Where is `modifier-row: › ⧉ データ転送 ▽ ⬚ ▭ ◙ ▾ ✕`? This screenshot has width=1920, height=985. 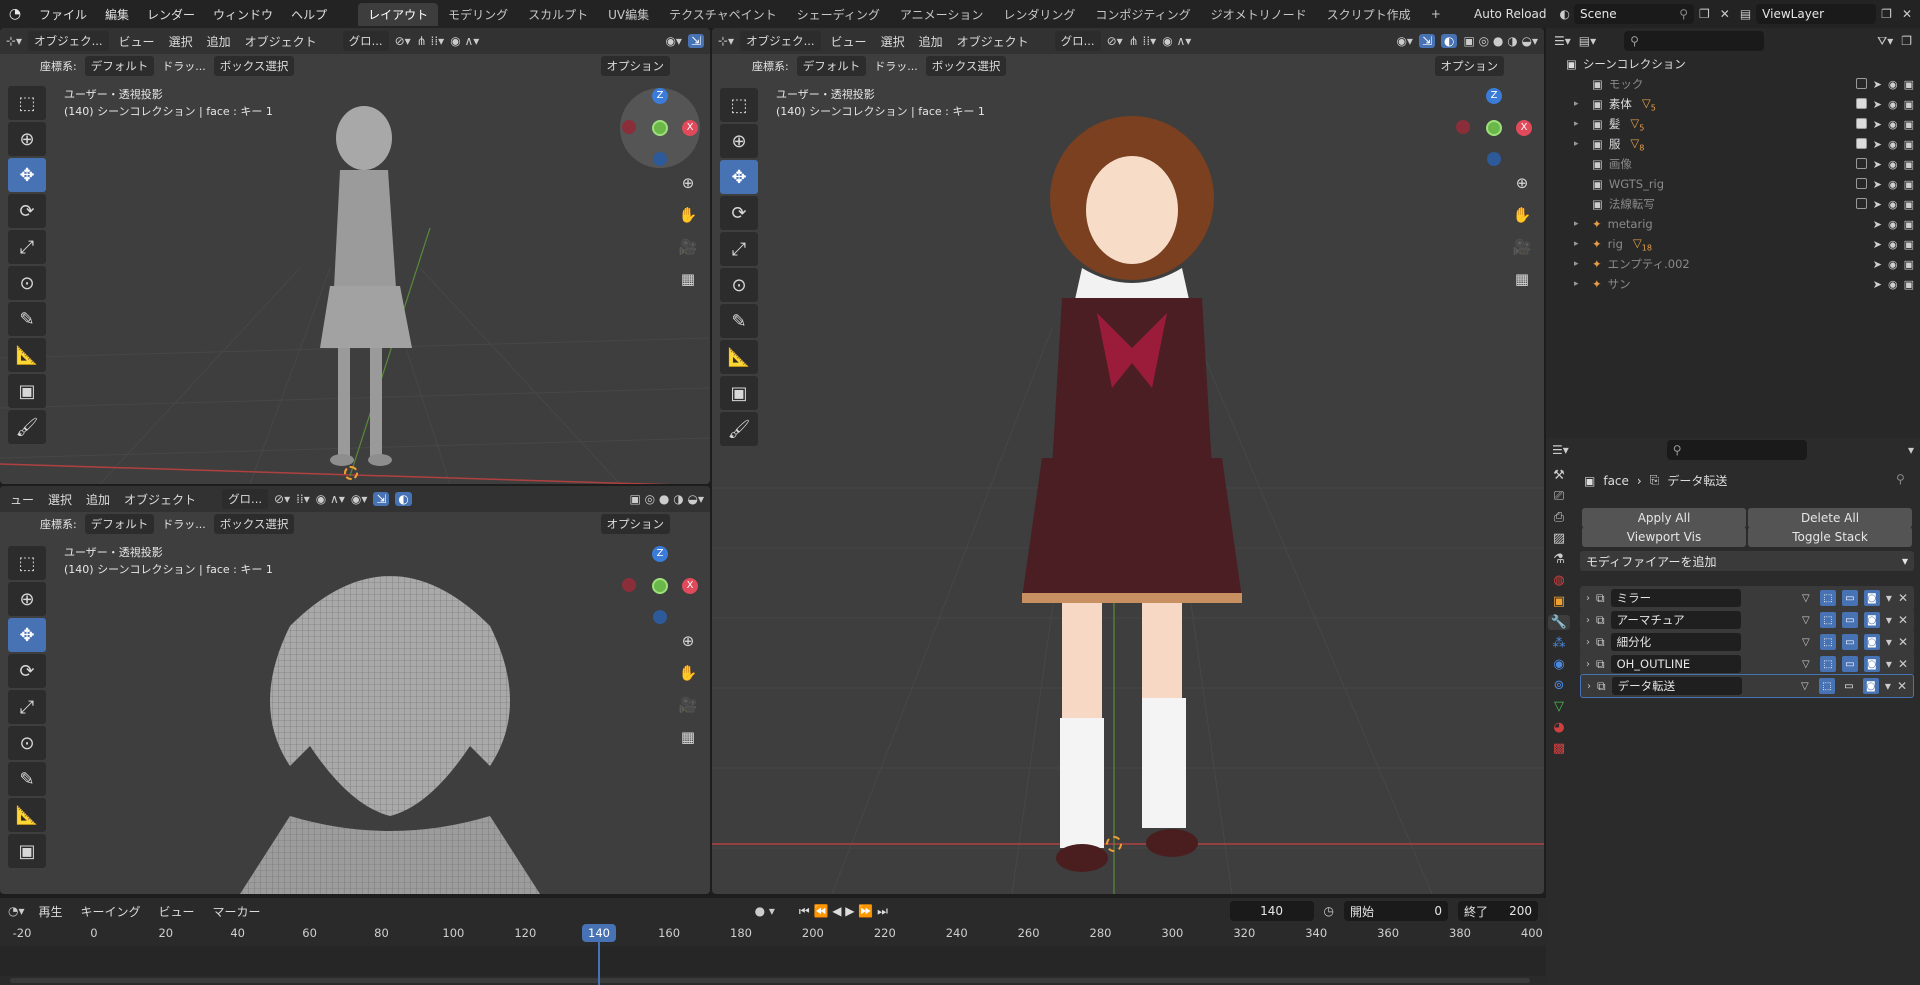
modifier-row: › ⧉ データ転送 ▽ ⬚ ▭ ◙ ▾ ✕ is located at coordinates (1747, 686).